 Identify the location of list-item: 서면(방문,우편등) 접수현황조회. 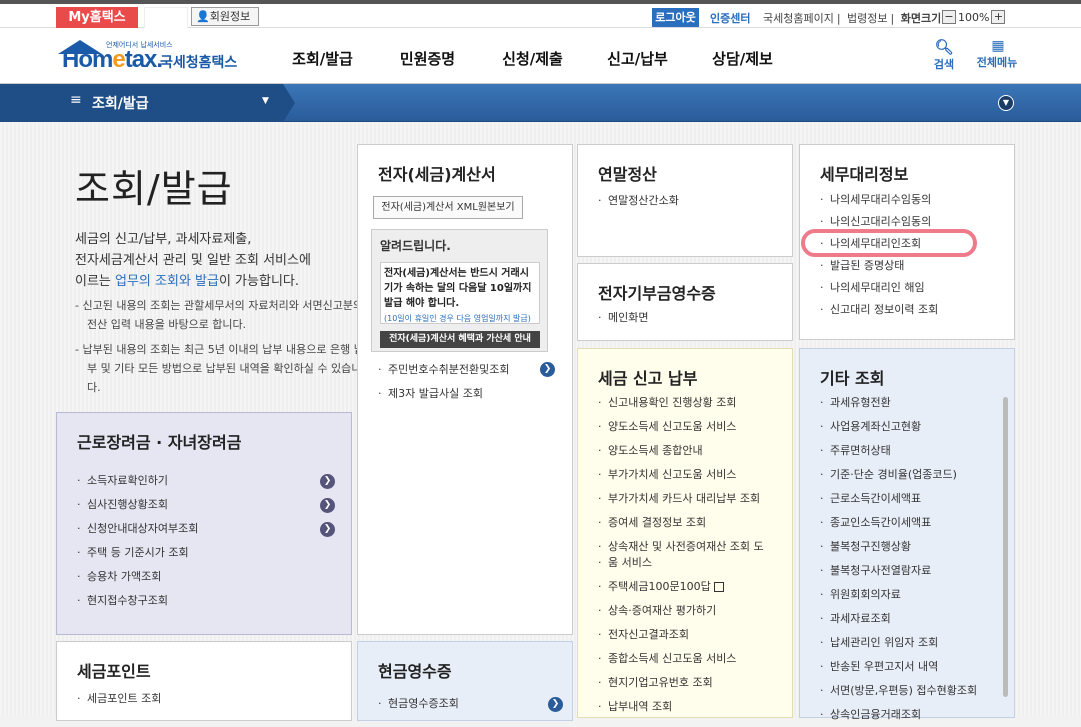
(898, 691).